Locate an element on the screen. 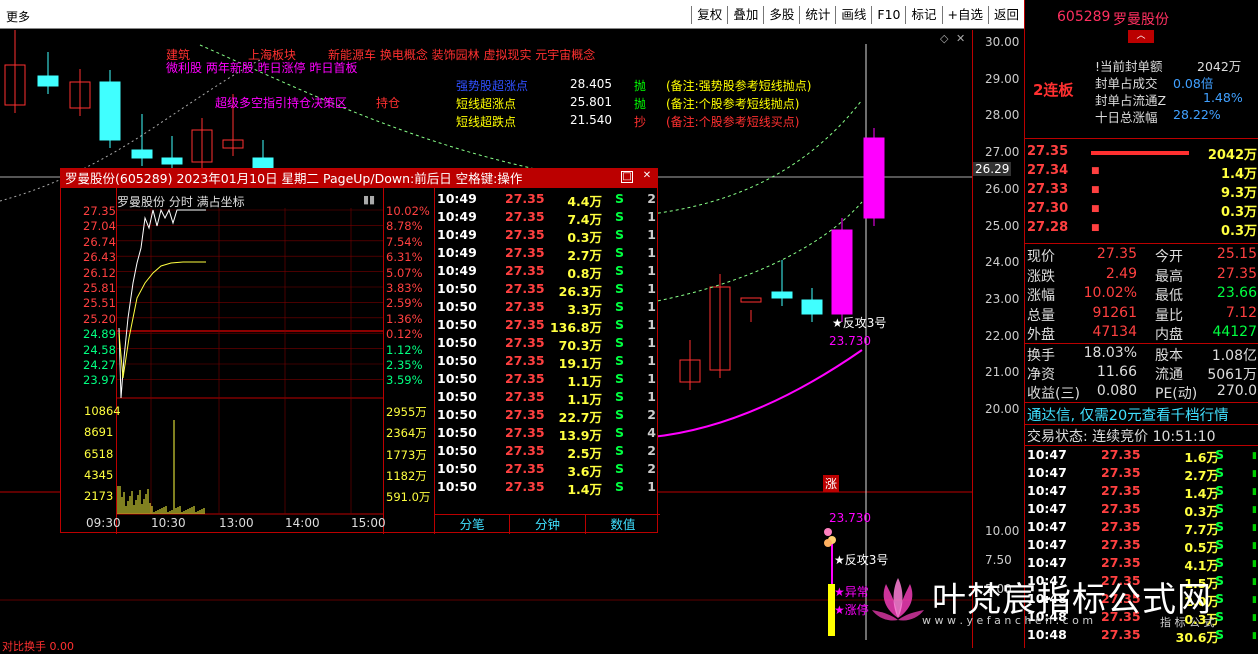 The image size is (1258, 654). lotus-logo-icon is located at coordinates (898, 599).